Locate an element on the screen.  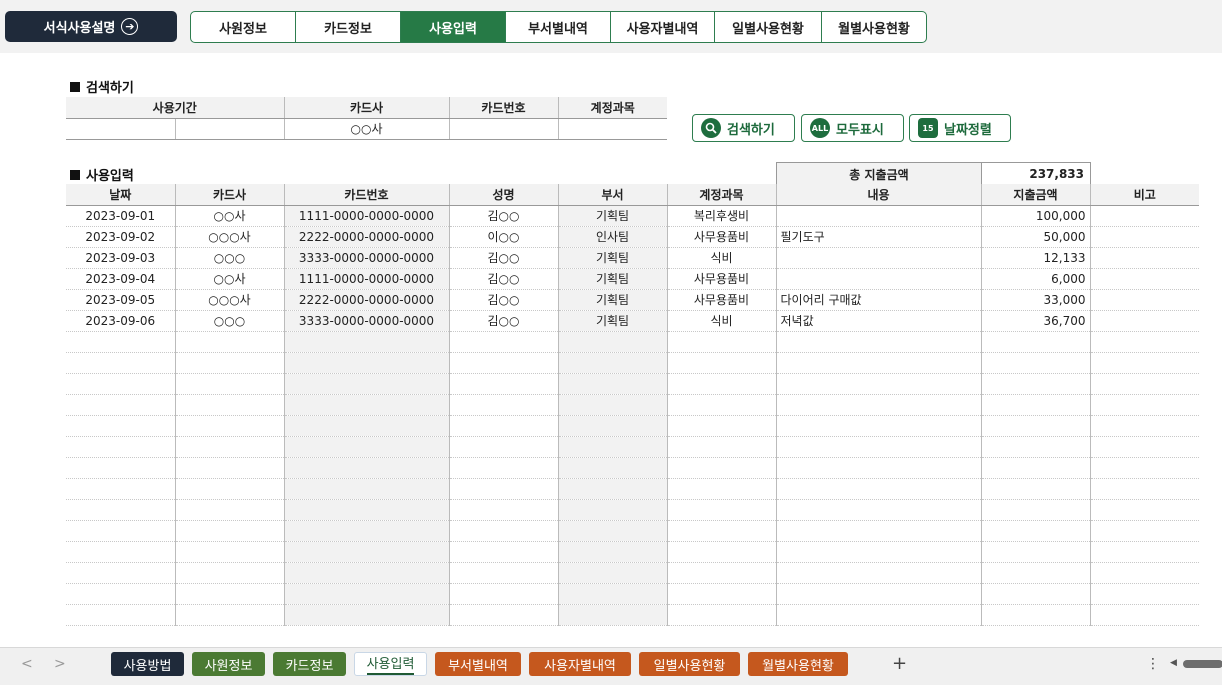
col-amount-cell: 50,000 is located at coordinates (1036, 237).